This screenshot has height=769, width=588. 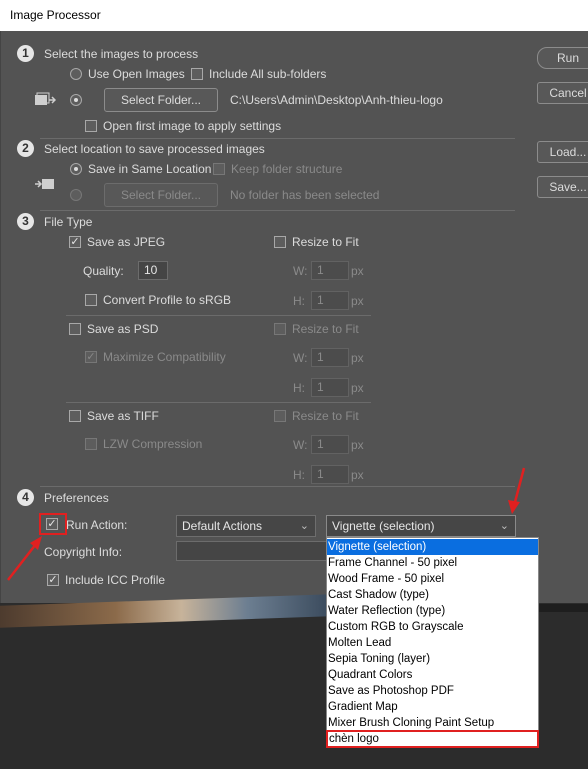 What do you see at coordinates (266, 524) in the screenshot?
I see `annotation-arrows` at bounding box center [266, 524].